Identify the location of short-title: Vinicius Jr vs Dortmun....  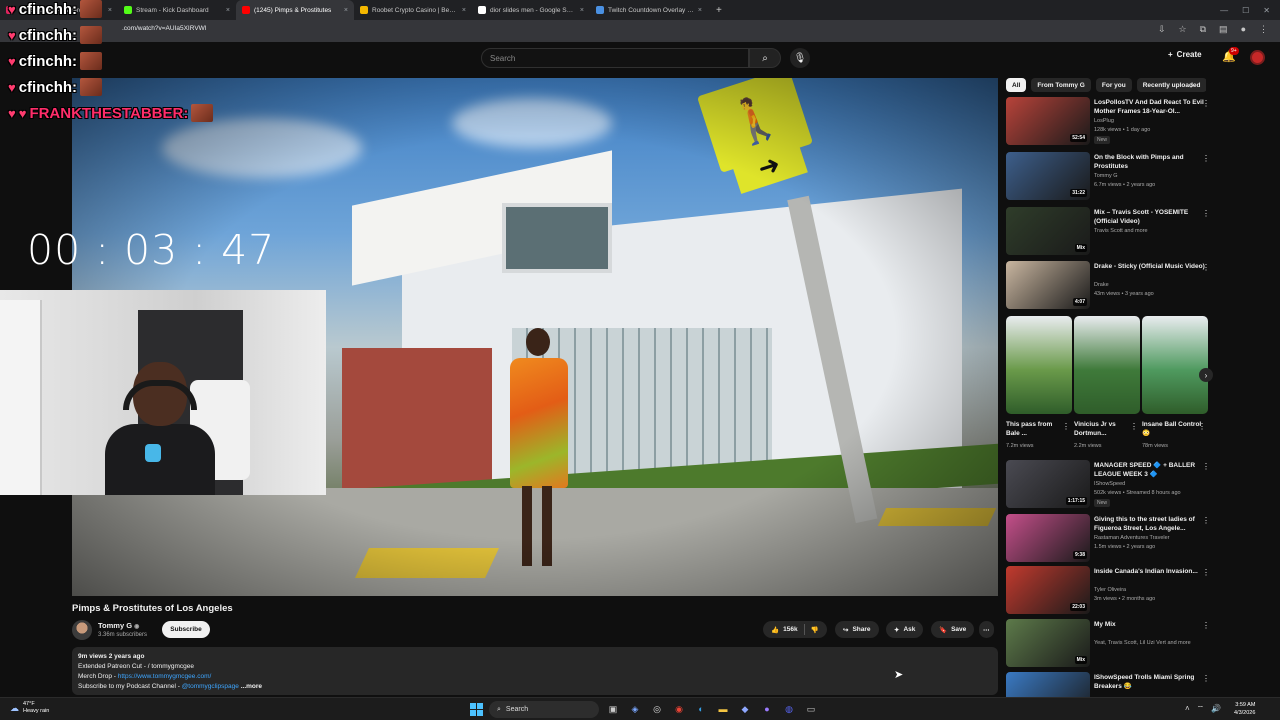
(1104, 429).